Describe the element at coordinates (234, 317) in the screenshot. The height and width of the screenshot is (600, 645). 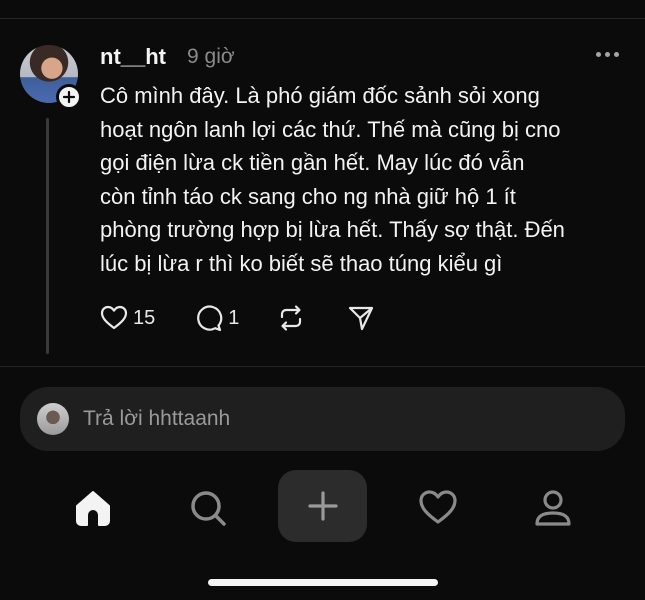
I see `reply-count: 1` at that location.